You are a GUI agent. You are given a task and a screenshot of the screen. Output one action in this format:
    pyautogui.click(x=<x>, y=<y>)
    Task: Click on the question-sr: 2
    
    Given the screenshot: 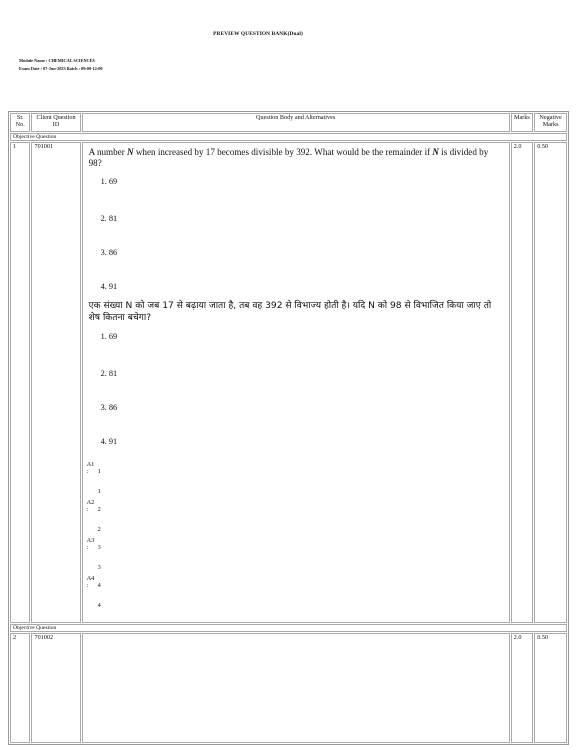 What is the action you would take?
    pyautogui.click(x=20, y=688)
    